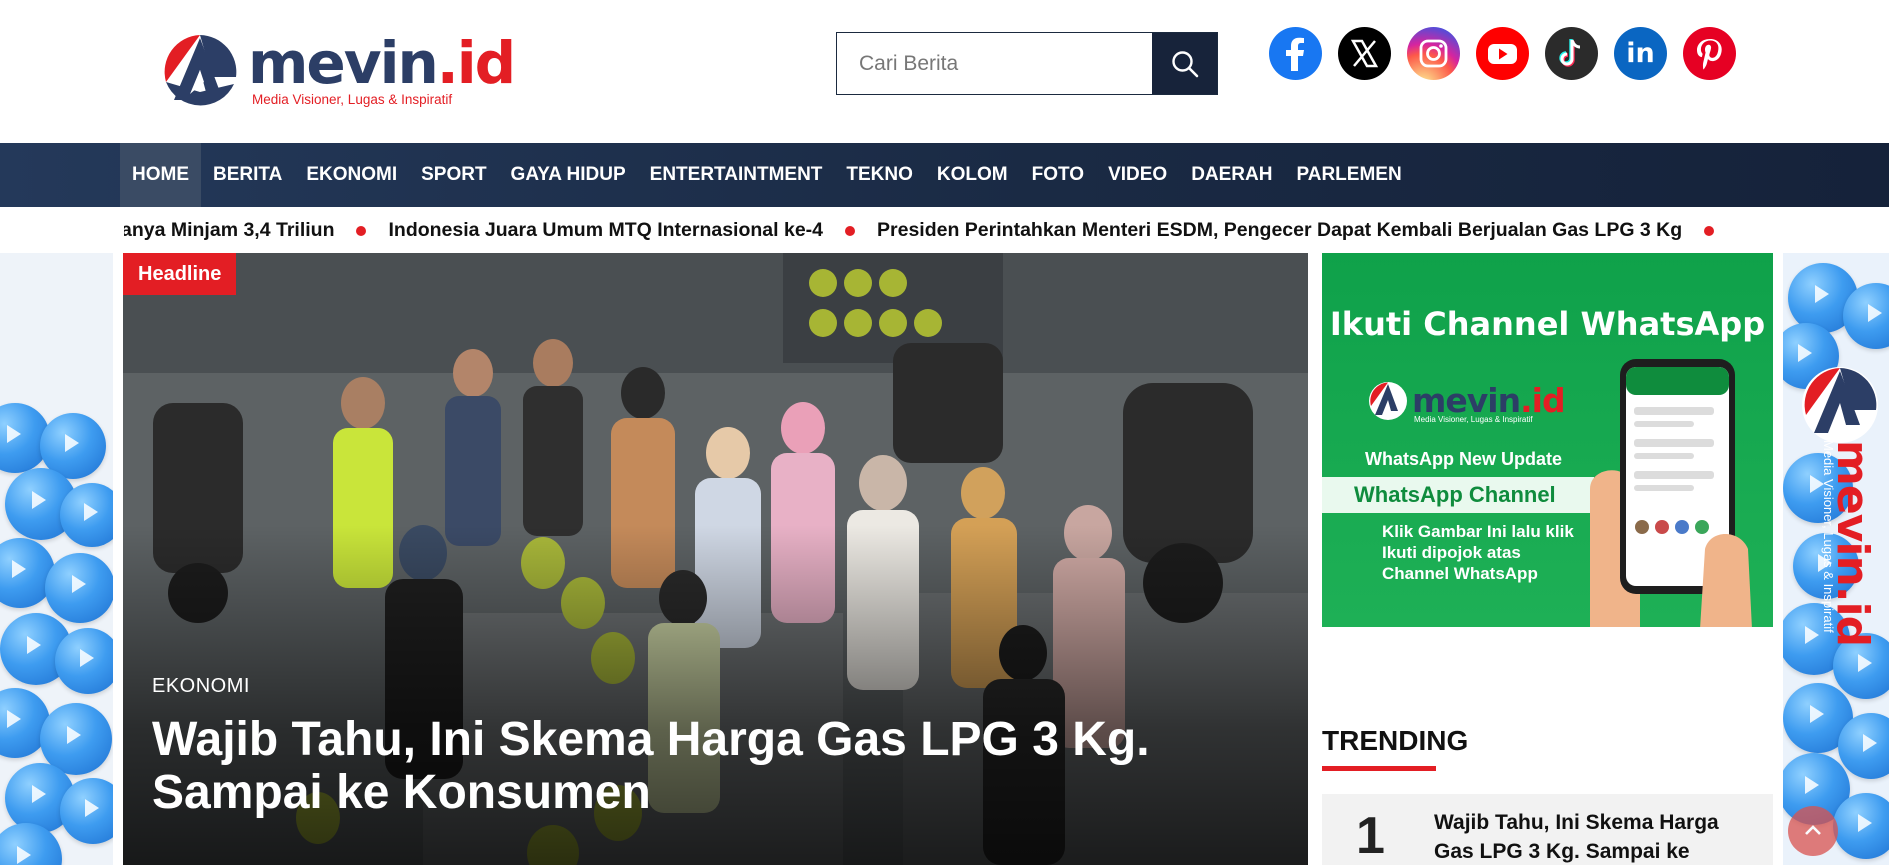  I want to click on nav-item-gaya-hidup: GAYA HIDUP, so click(568, 175).